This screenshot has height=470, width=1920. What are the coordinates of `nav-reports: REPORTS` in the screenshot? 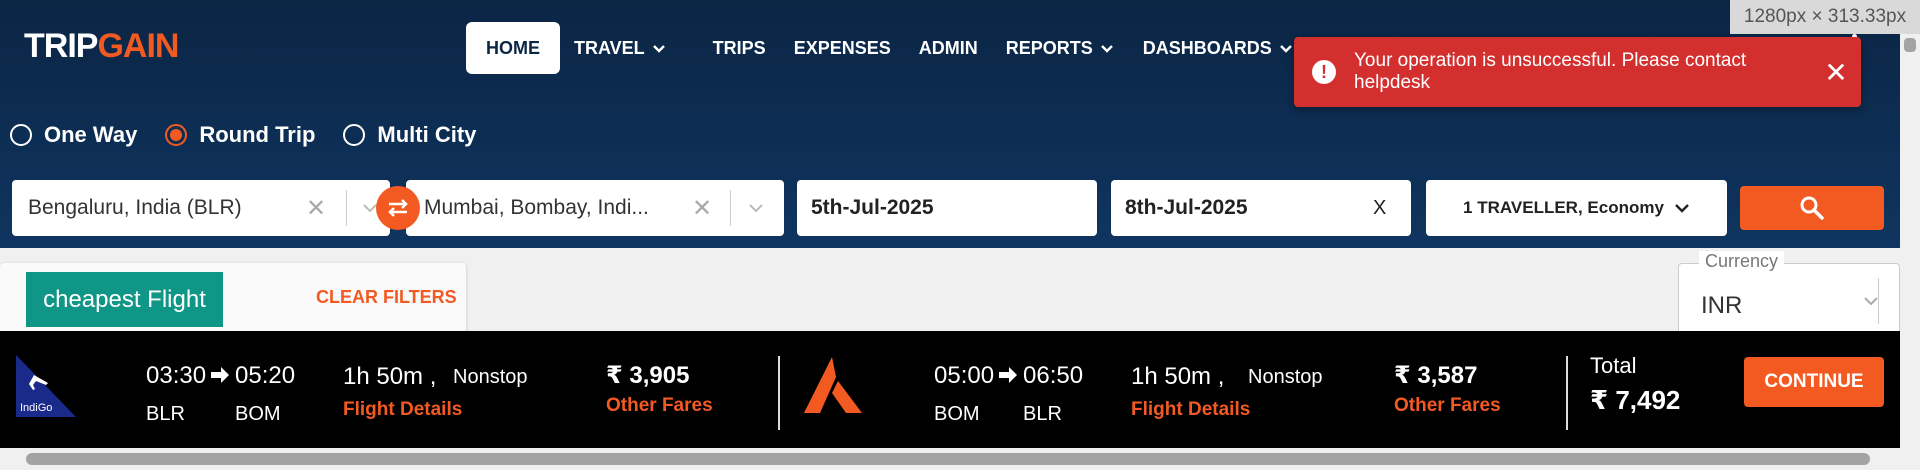 It's located at (1060, 48).